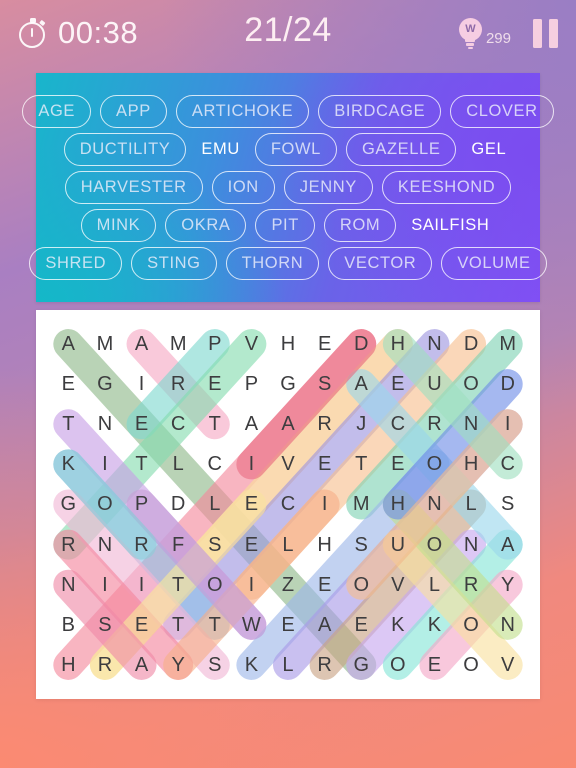 Image resolution: width=576 pixels, height=768 pixels. I want to click on grid-cell: F, so click(178, 545).